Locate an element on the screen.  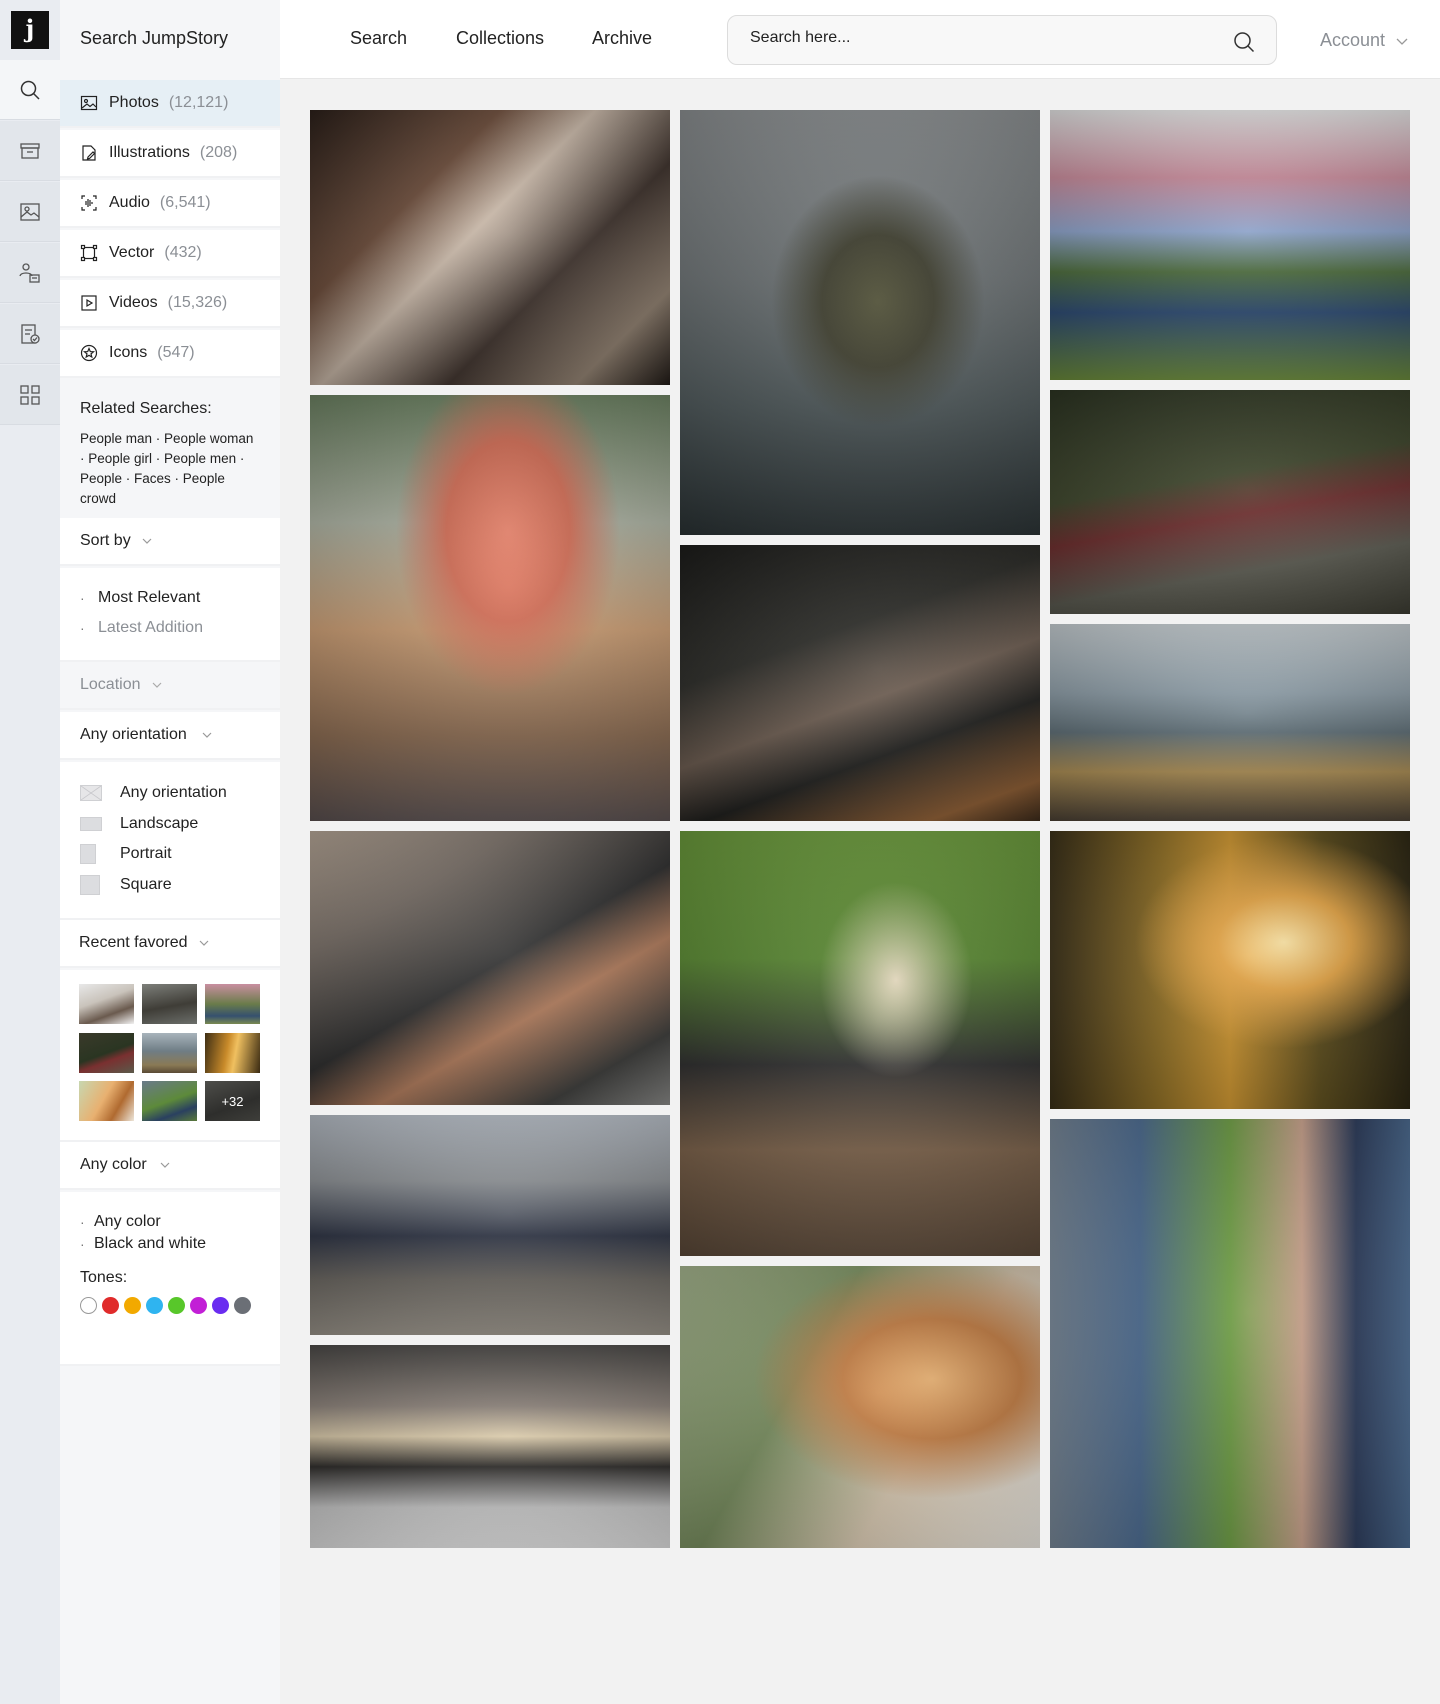
sort-option-latest-addition: · Latest Addition is located at coordinates (180, 628).